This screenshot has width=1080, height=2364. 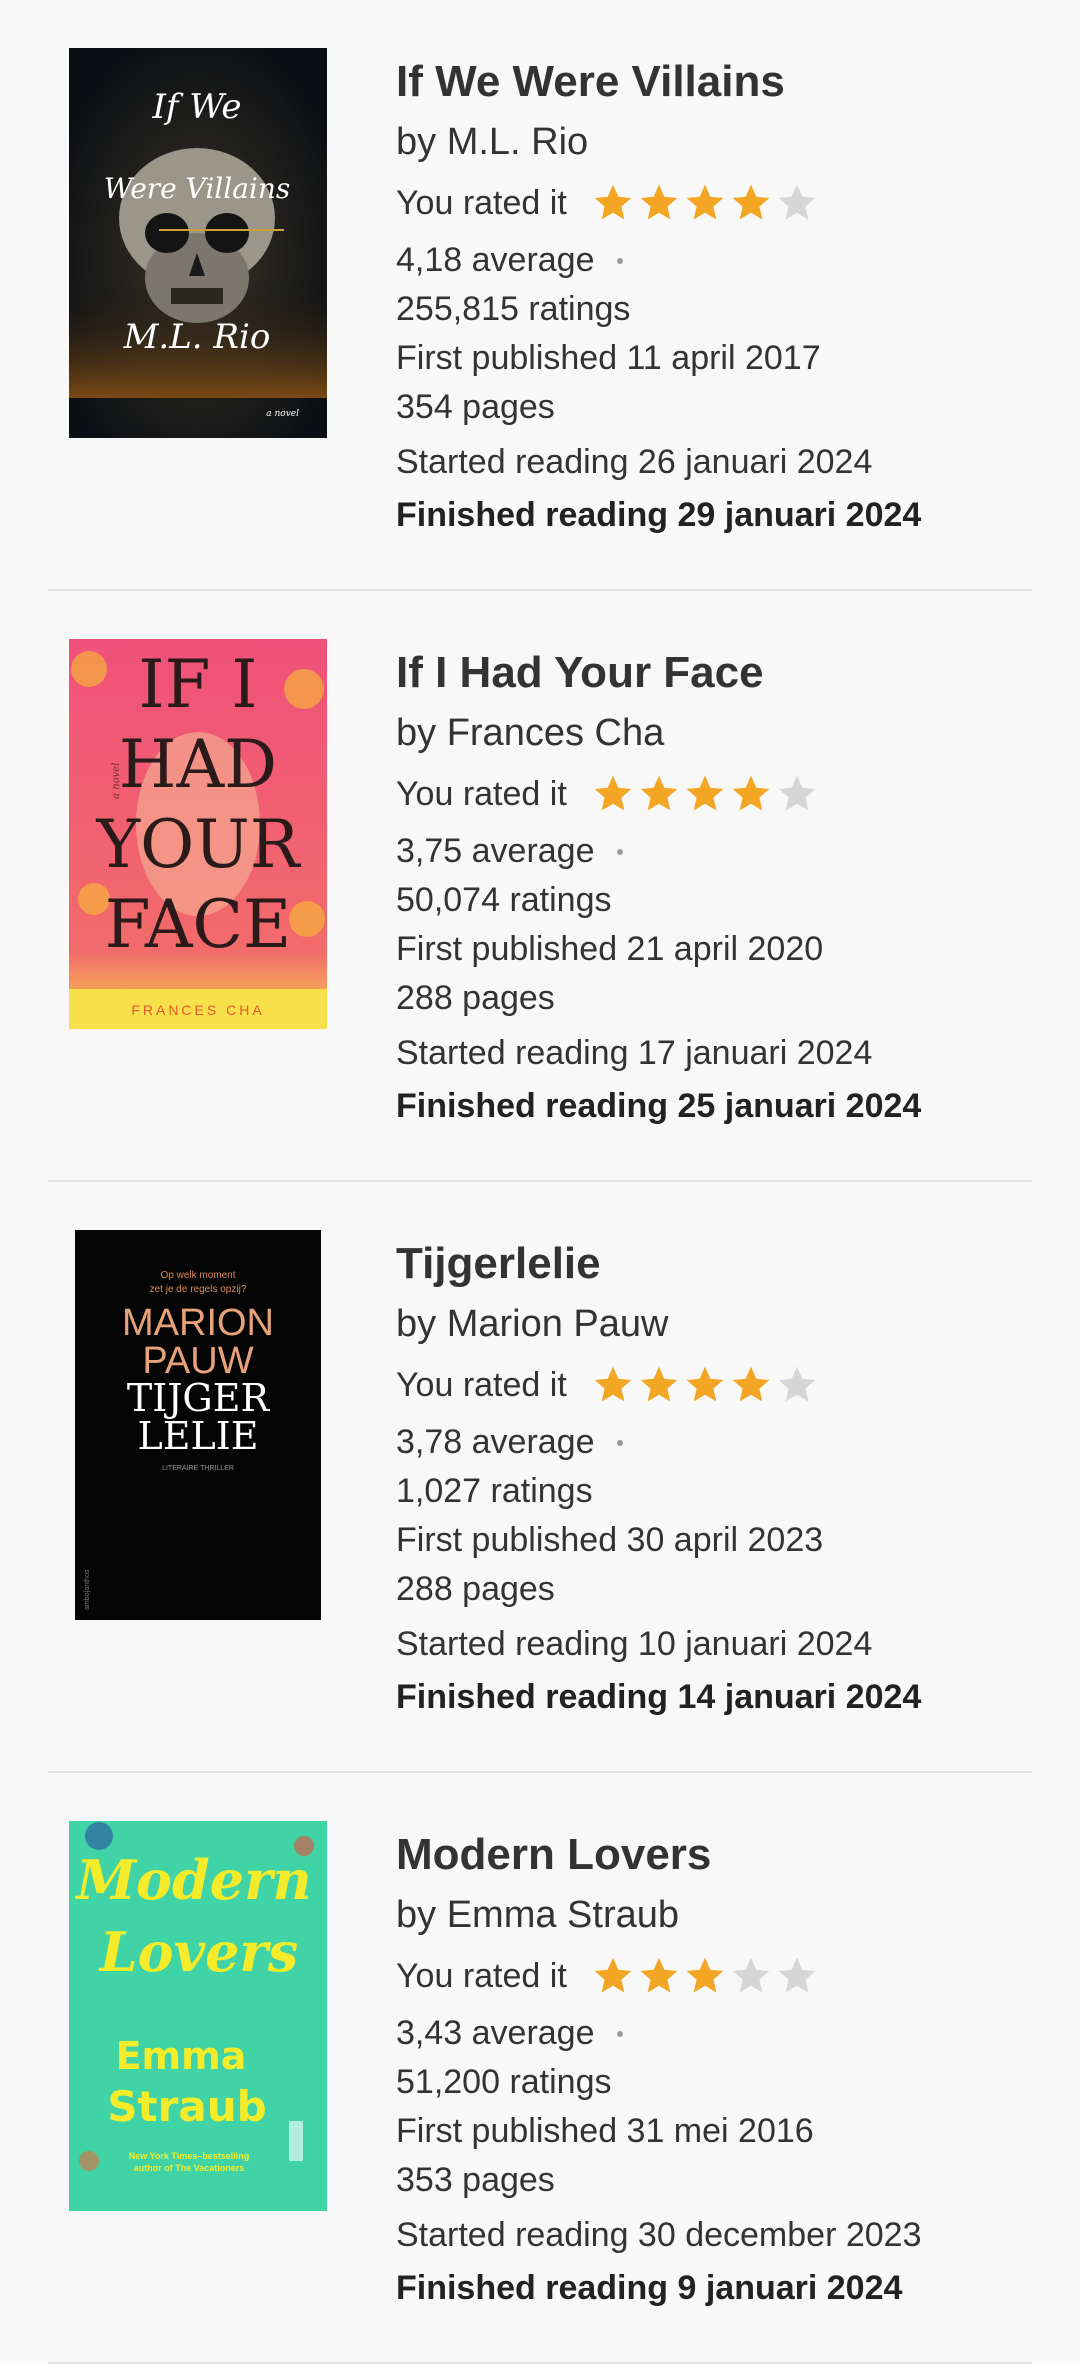 I want to click on svg-text: FRANCES CHA, so click(x=197, y=1010).